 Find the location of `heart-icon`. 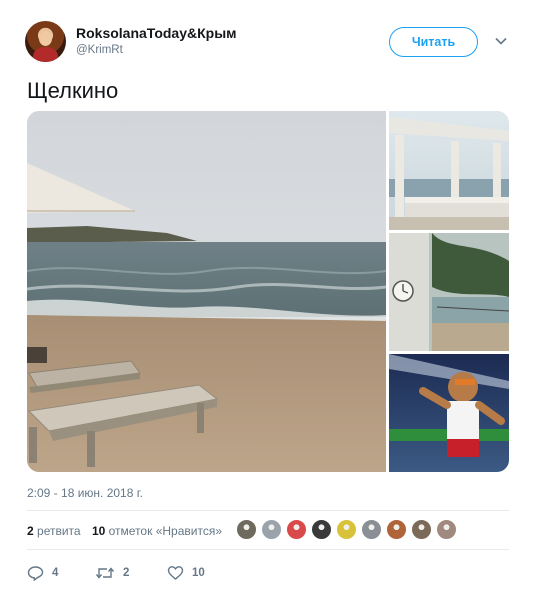

heart-icon is located at coordinates (175, 573).